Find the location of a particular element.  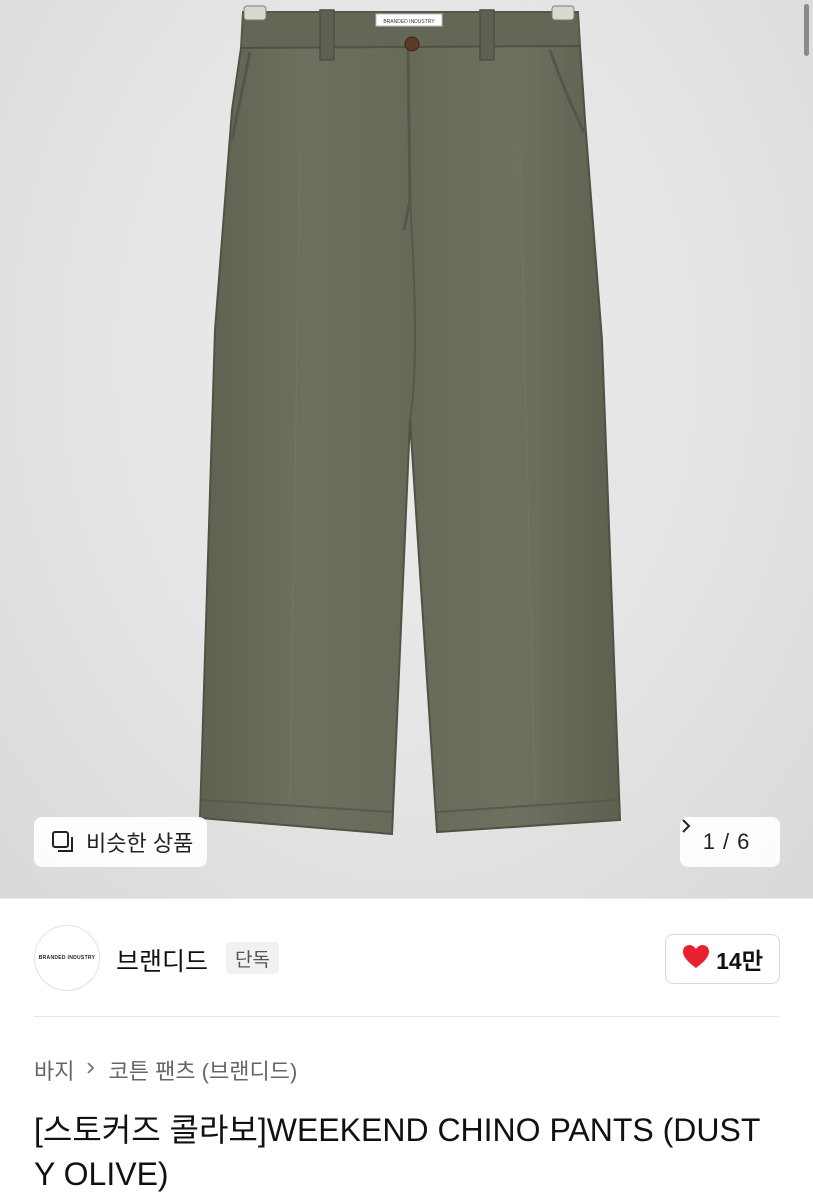

breadcrumb: 바지 코튼 팬츠 (브랜디드) is located at coordinates (165, 1070).